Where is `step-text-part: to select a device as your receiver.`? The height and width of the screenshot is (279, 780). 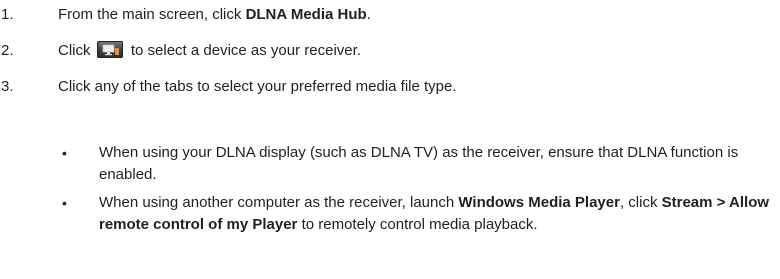 step-text-part: to select a device as your receiver. is located at coordinates (243, 50).